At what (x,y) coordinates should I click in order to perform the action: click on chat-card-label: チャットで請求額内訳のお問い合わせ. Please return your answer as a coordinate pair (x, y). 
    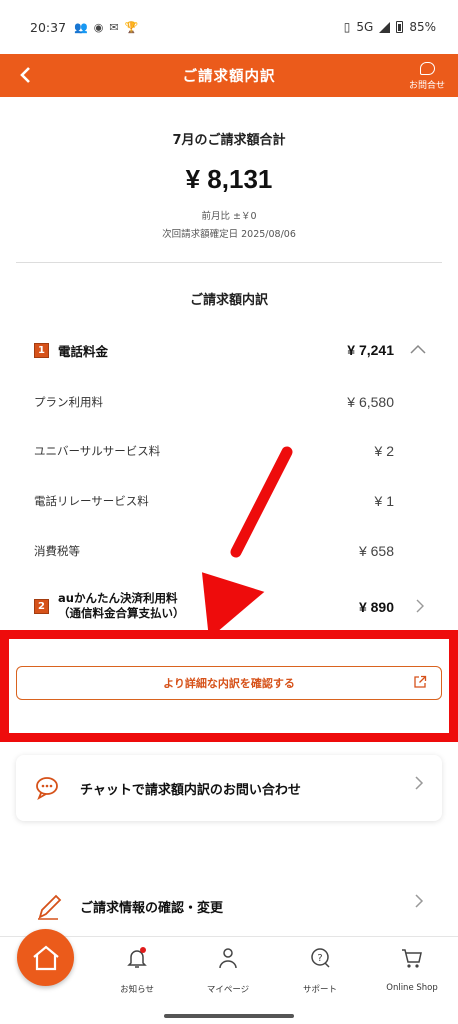
    Looking at the image, I should click on (190, 790).